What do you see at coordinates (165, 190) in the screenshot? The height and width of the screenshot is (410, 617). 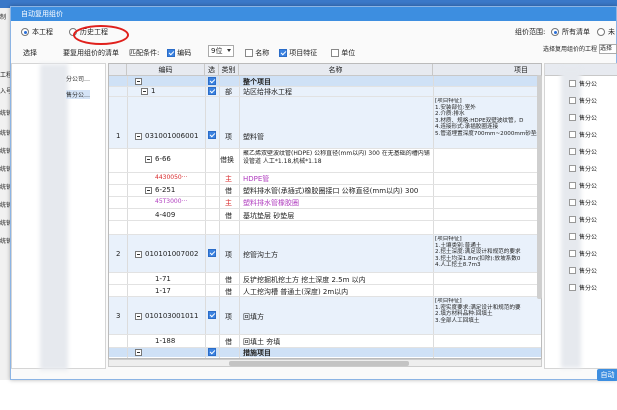 I see `row-code: 6-251` at bounding box center [165, 190].